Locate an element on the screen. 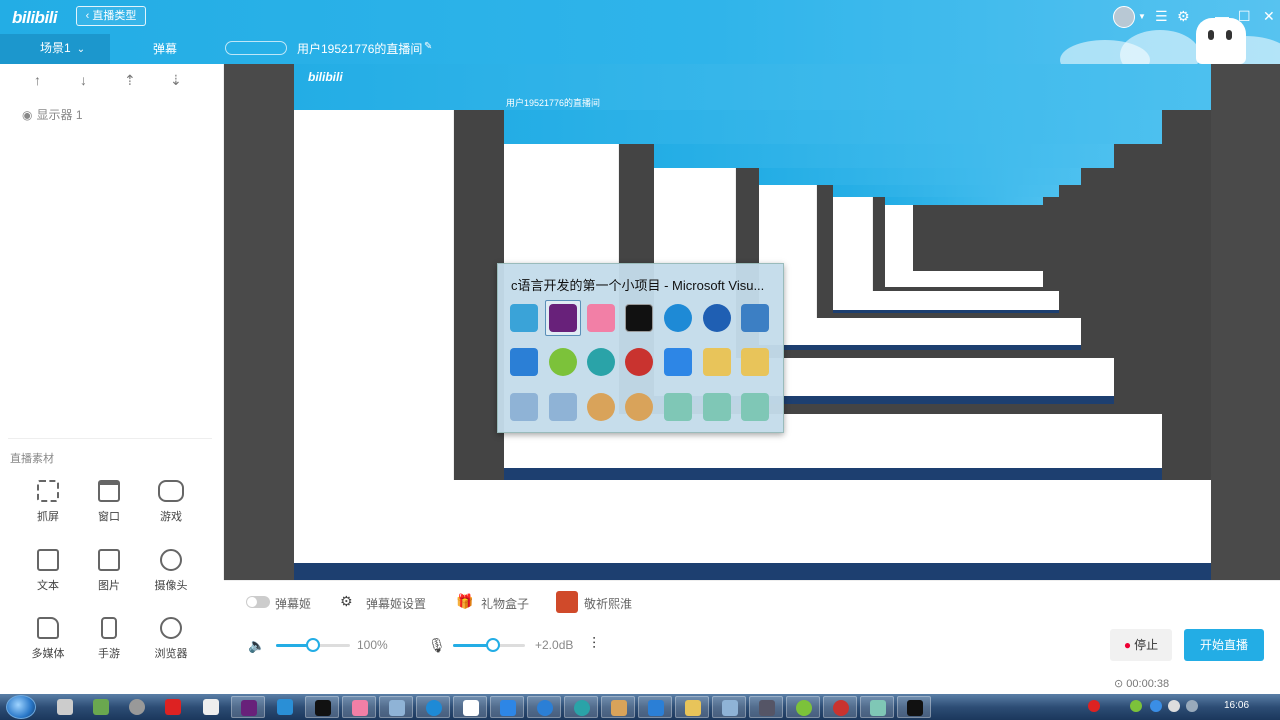 The image size is (1280, 720). gear-icon: ⚙ is located at coordinates (1183, 16).